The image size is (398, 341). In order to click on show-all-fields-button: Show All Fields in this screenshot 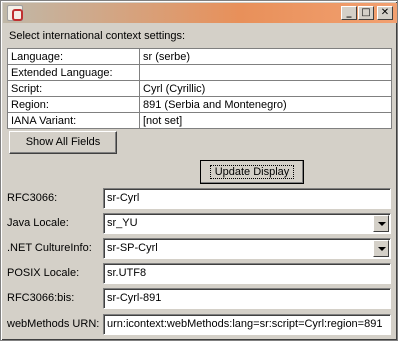, I will do `click(63, 142)`.